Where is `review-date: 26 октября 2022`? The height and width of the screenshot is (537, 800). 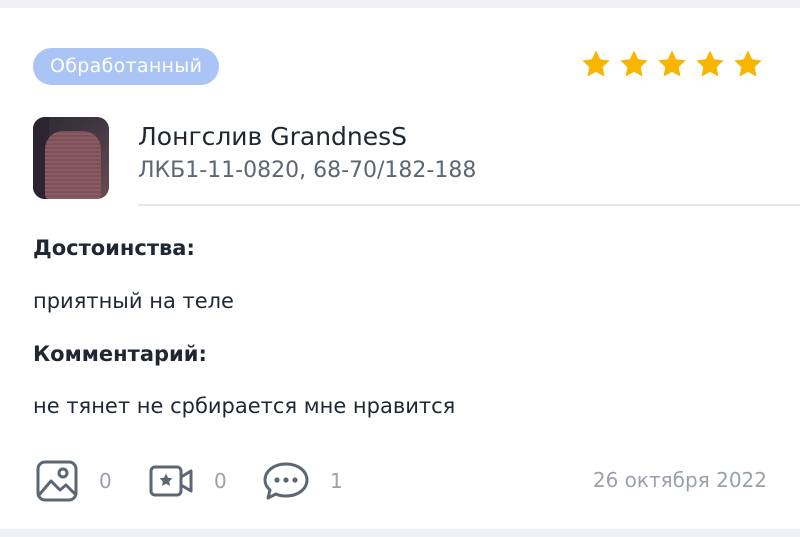
review-date: 26 октября 2022 is located at coordinates (679, 480).